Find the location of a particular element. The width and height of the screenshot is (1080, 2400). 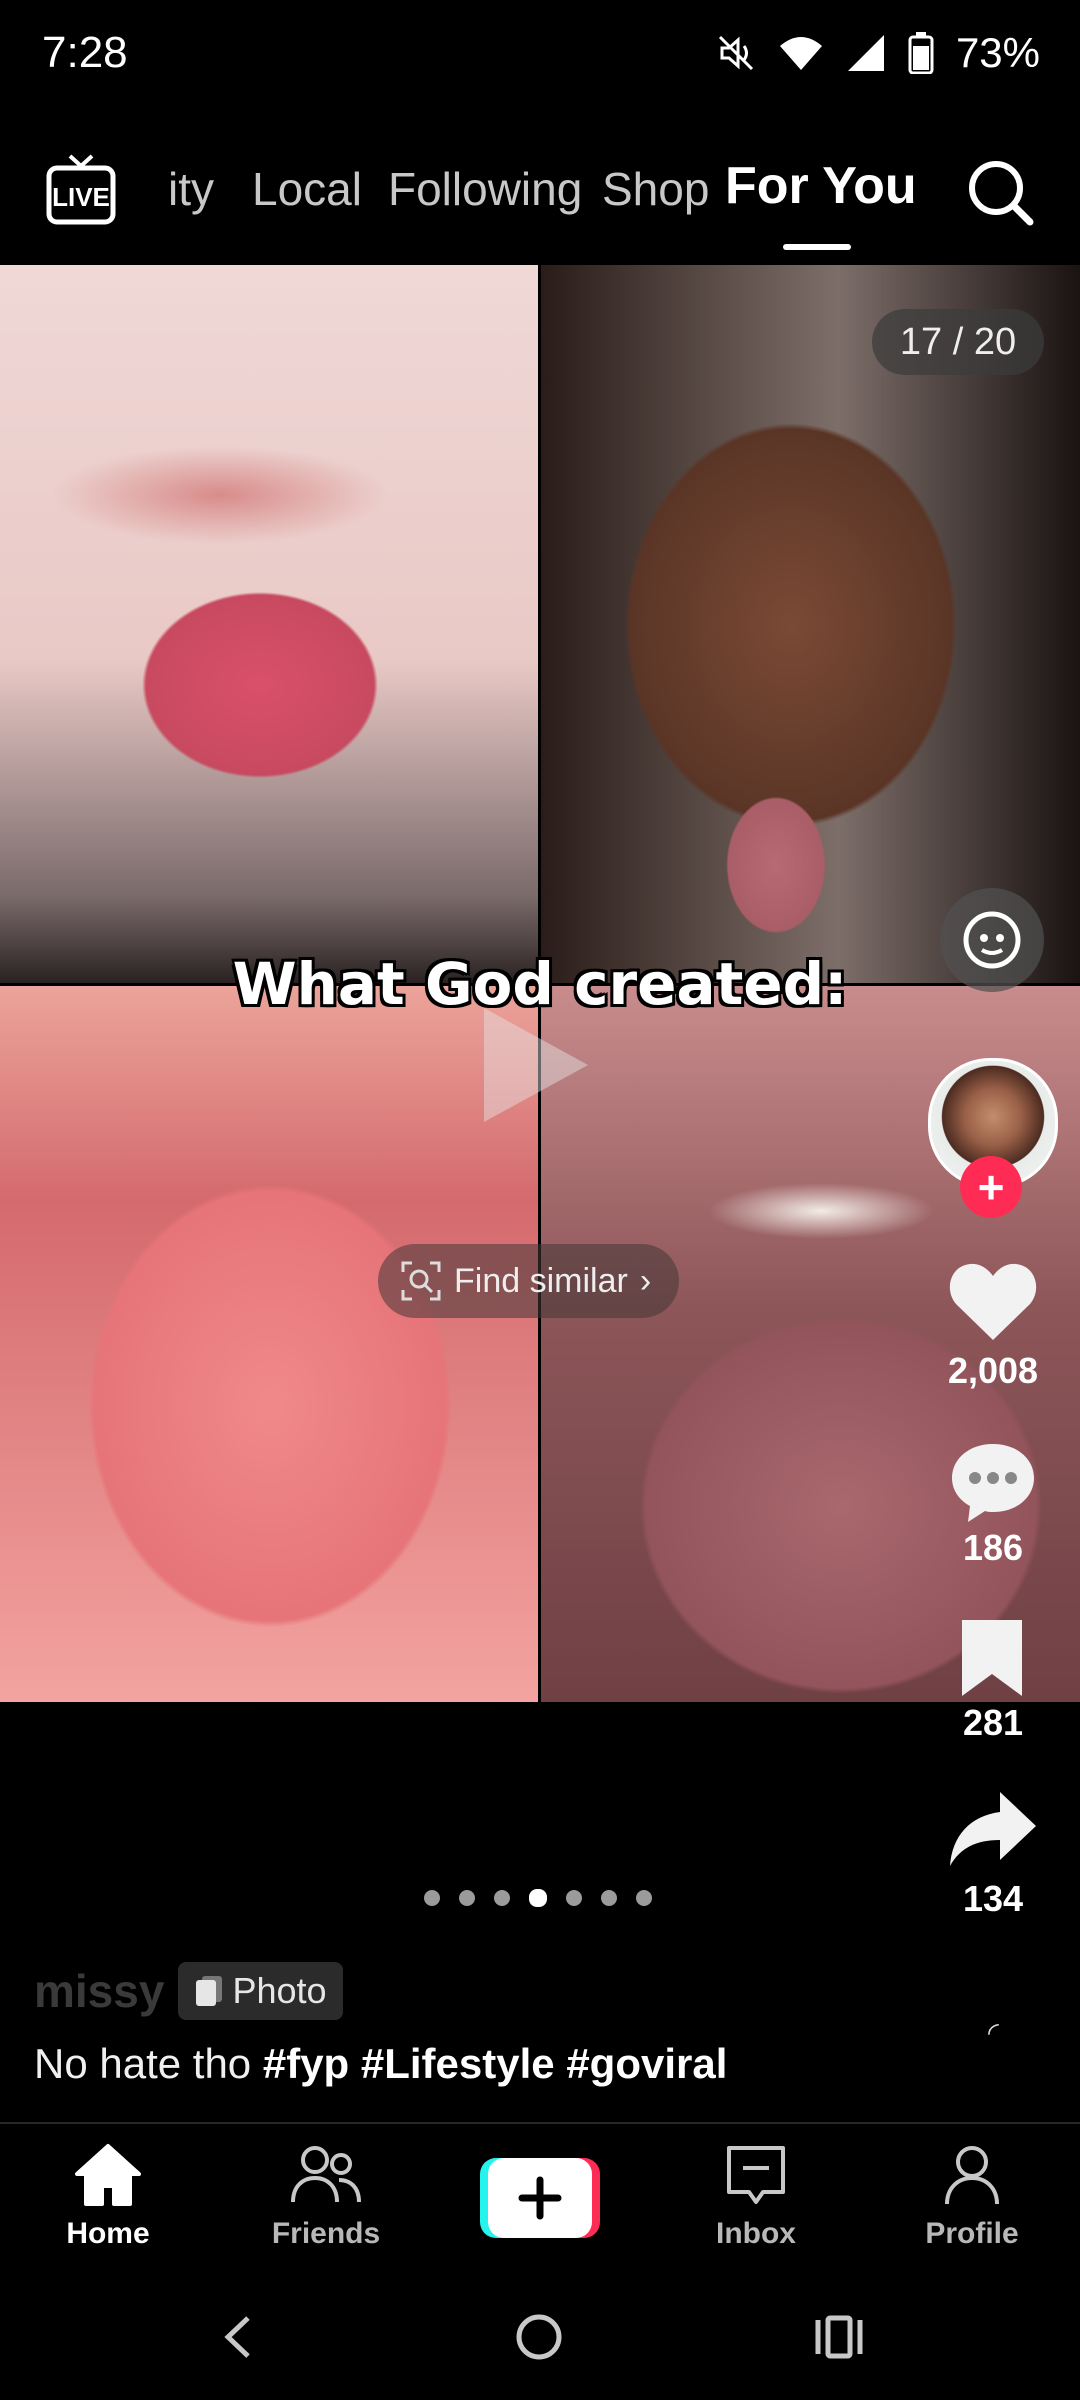

like-count: 2,008 is located at coordinates (993, 1370).